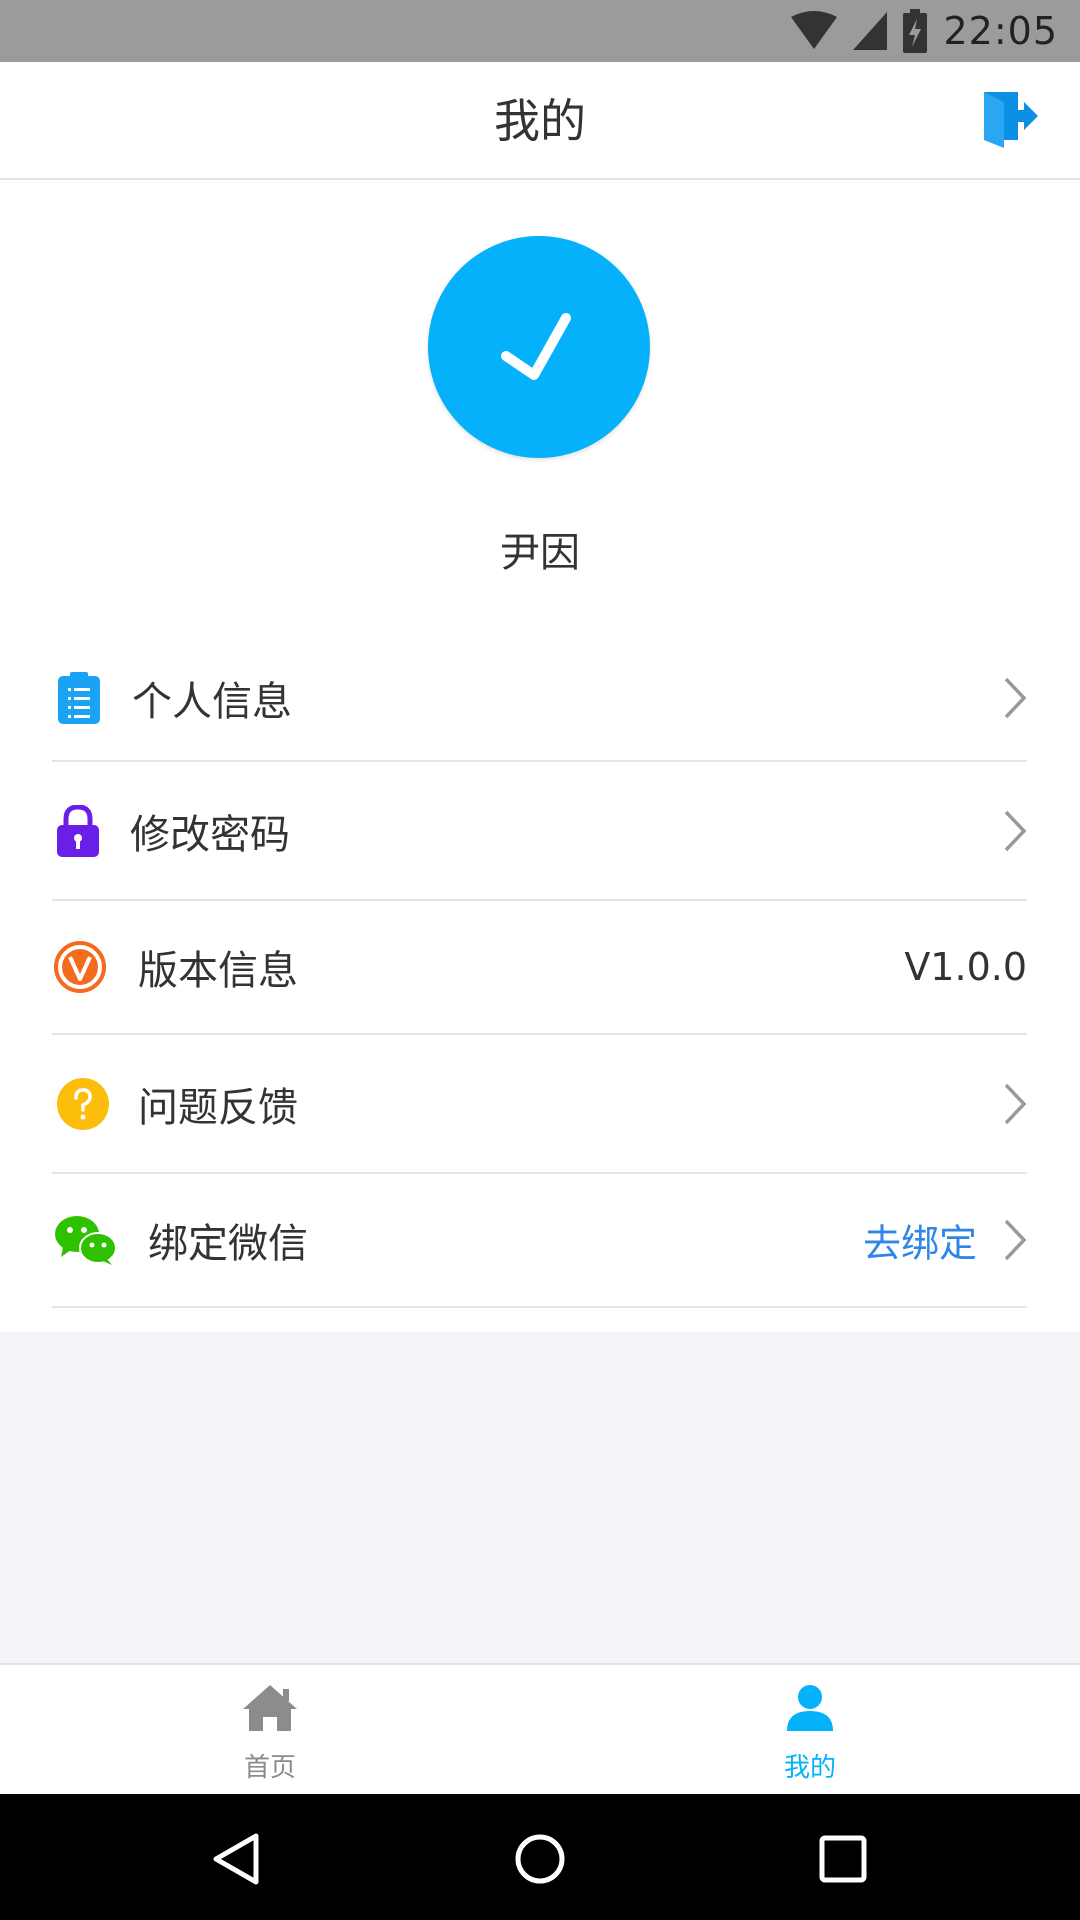 Image resolution: width=1080 pixels, height=1920 pixels. What do you see at coordinates (920, 1240) in the screenshot?
I see `bind-wechat-link: 去绑定` at bounding box center [920, 1240].